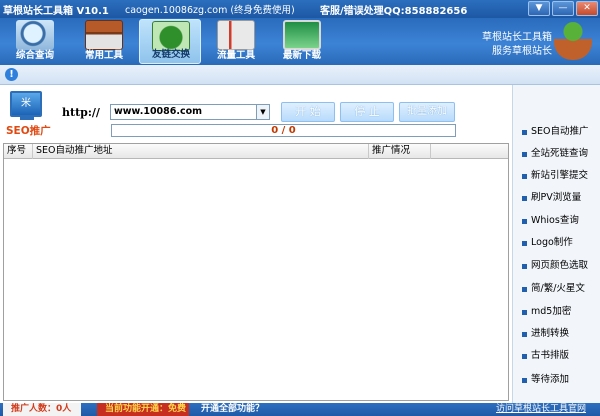 This screenshot has height=416, width=600. I want to click on brand-line-1: 草根站长工具箱, so click(517, 37).